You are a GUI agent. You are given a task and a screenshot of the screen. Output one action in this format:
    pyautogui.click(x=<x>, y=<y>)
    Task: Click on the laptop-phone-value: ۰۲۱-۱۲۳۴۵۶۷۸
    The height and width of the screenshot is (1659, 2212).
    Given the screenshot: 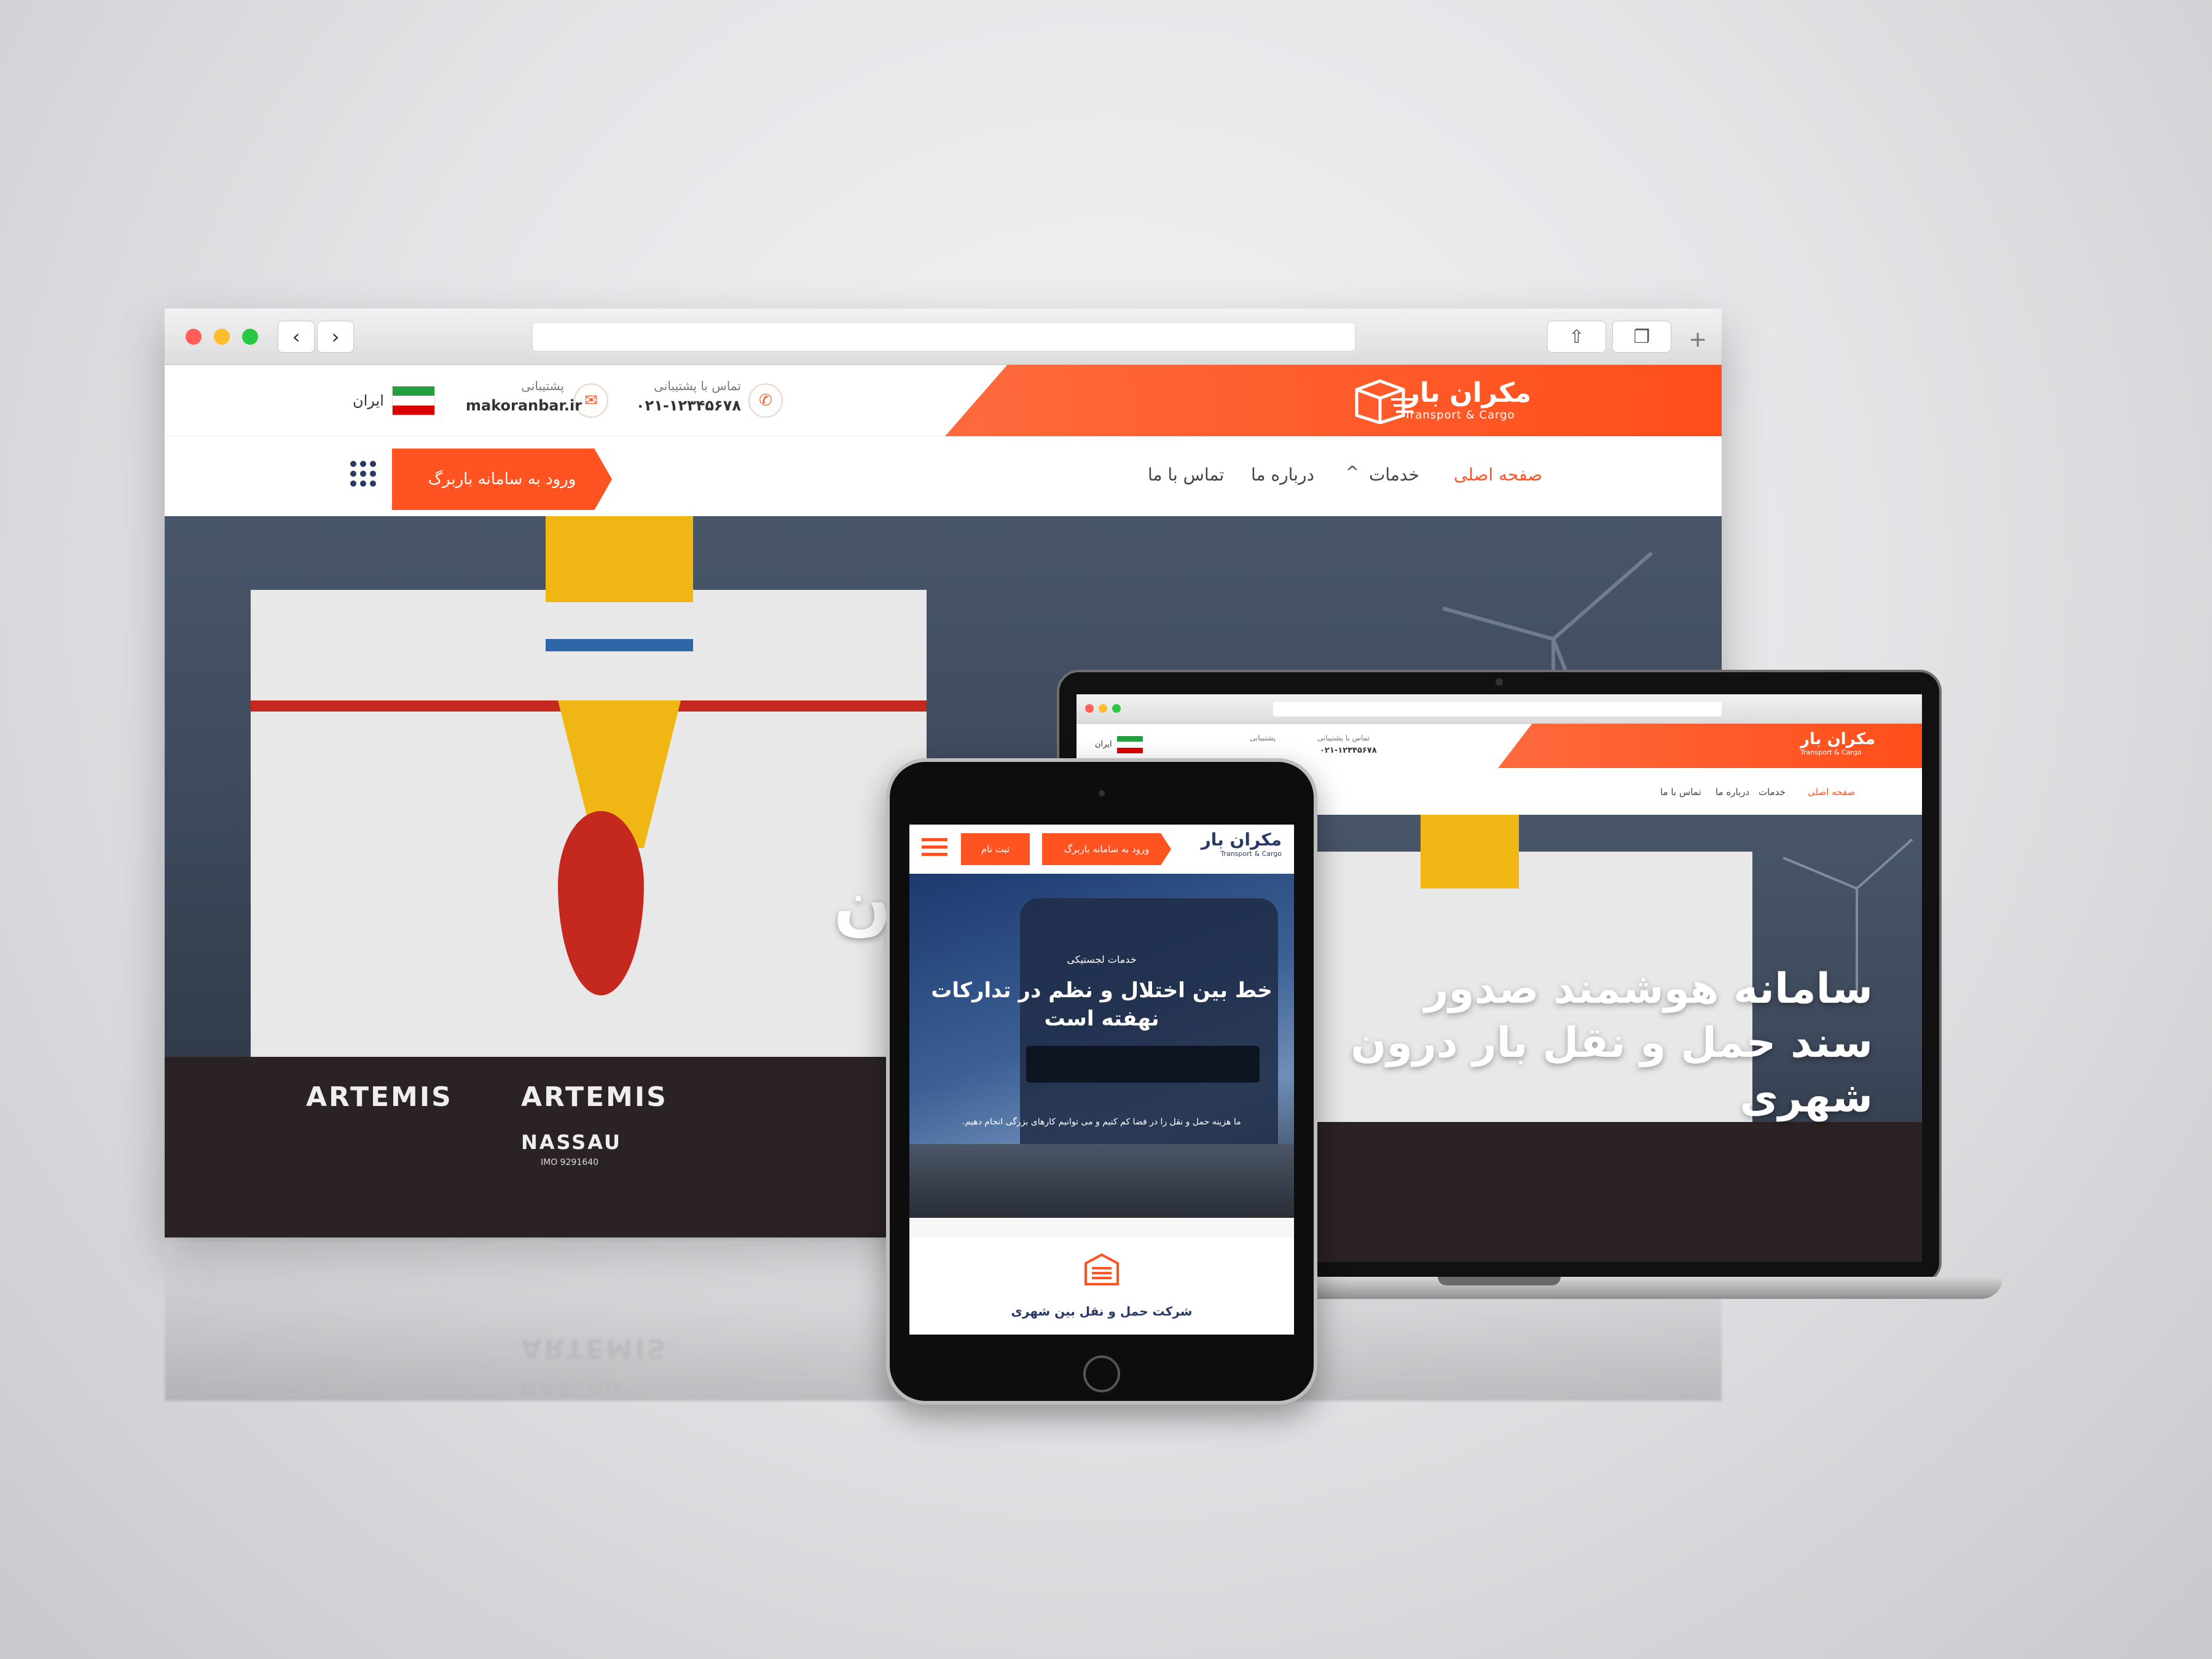 What is the action you would take?
    pyautogui.click(x=1348, y=750)
    